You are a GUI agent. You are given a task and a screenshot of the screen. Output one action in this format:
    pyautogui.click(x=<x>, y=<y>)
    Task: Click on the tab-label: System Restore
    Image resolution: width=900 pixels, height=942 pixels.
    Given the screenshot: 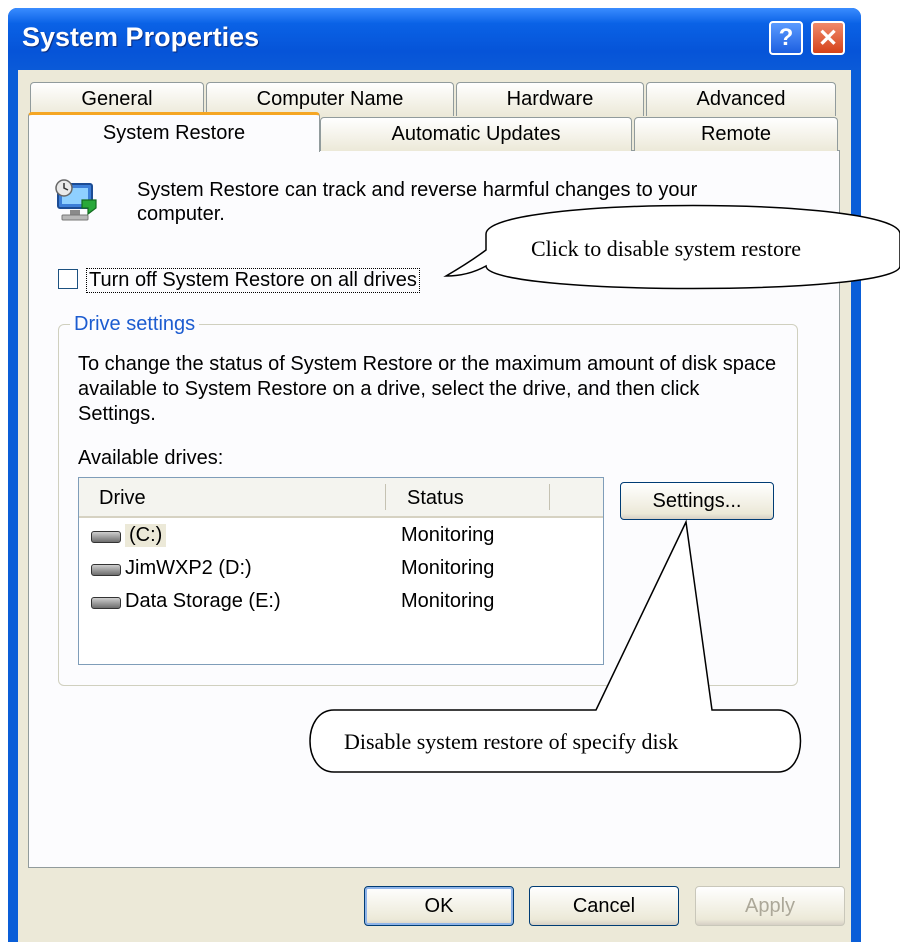 What is the action you would take?
    pyautogui.click(x=174, y=133)
    